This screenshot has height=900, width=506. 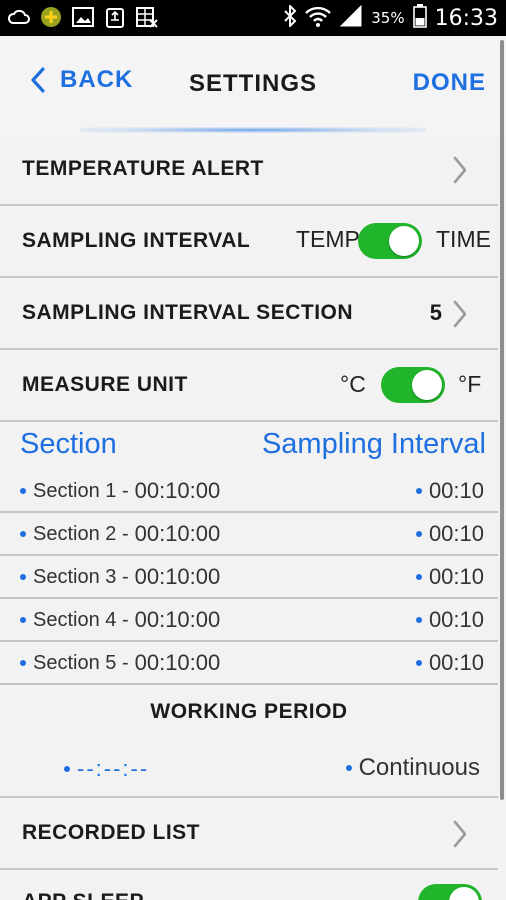 What do you see at coordinates (353, 384) in the screenshot?
I see `celsius-option-label: °C` at bounding box center [353, 384].